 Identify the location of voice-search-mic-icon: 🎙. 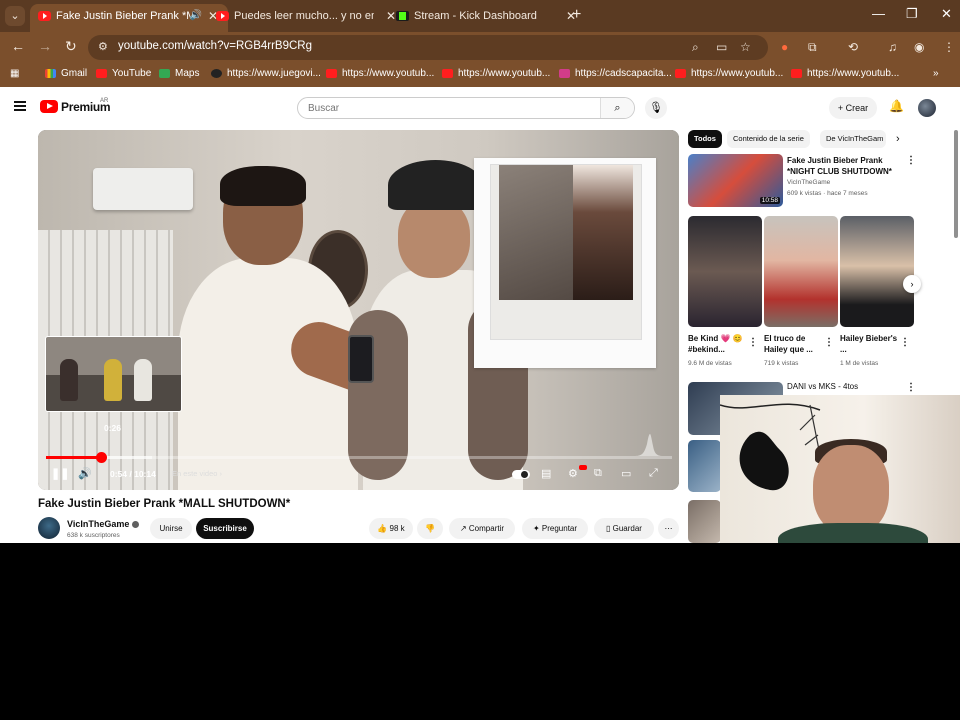
(656, 108).